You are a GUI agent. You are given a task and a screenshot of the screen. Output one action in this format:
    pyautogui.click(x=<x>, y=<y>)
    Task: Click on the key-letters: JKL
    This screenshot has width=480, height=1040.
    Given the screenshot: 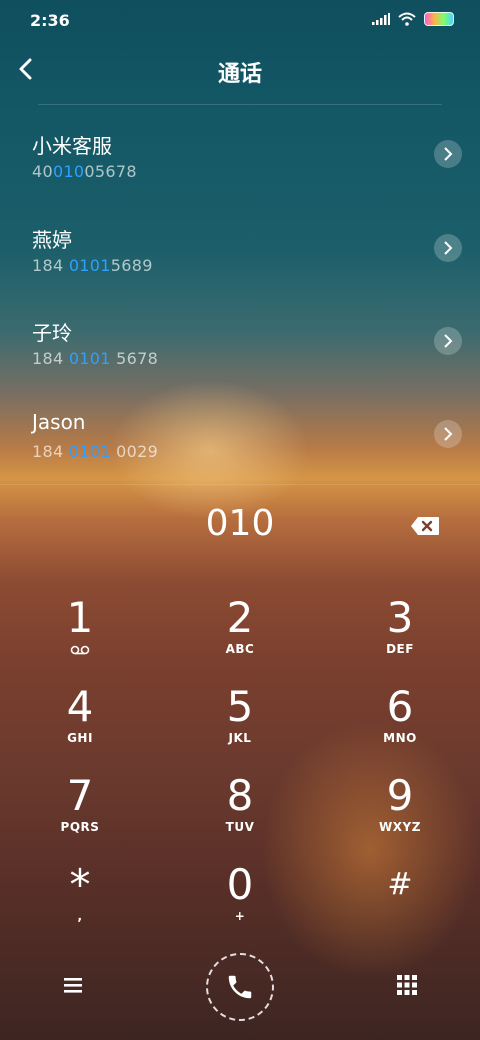 What is the action you would take?
    pyautogui.click(x=240, y=738)
    